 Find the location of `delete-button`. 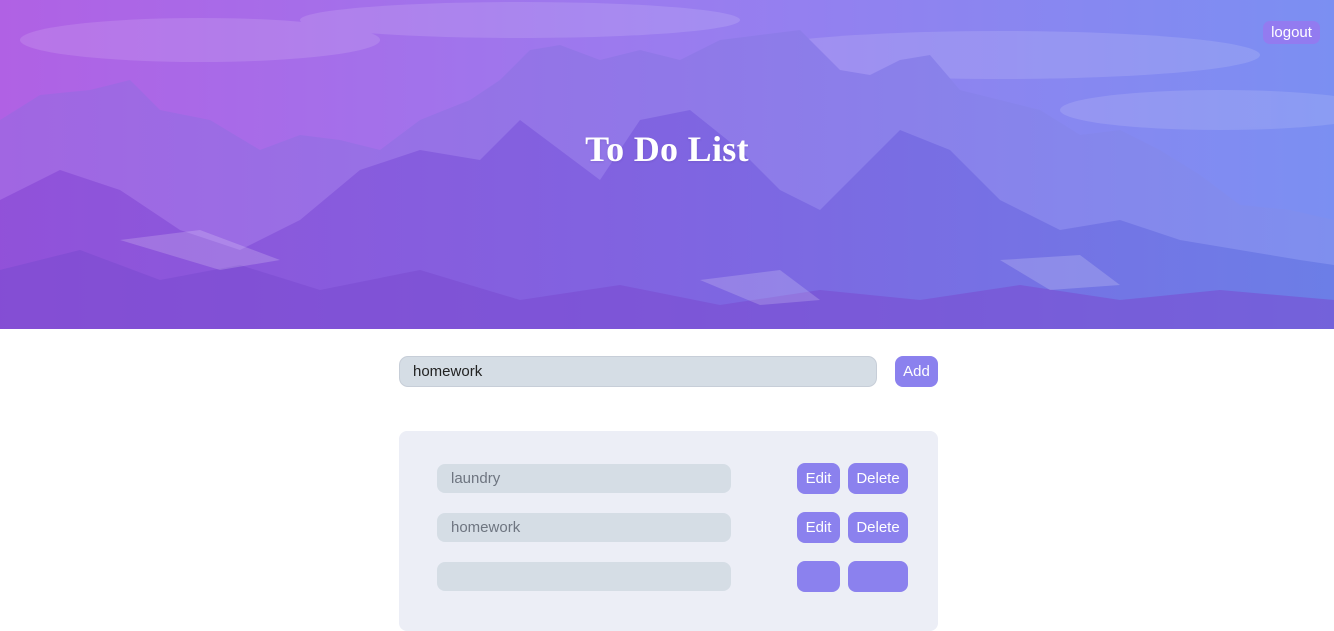

delete-button is located at coordinates (878, 576).